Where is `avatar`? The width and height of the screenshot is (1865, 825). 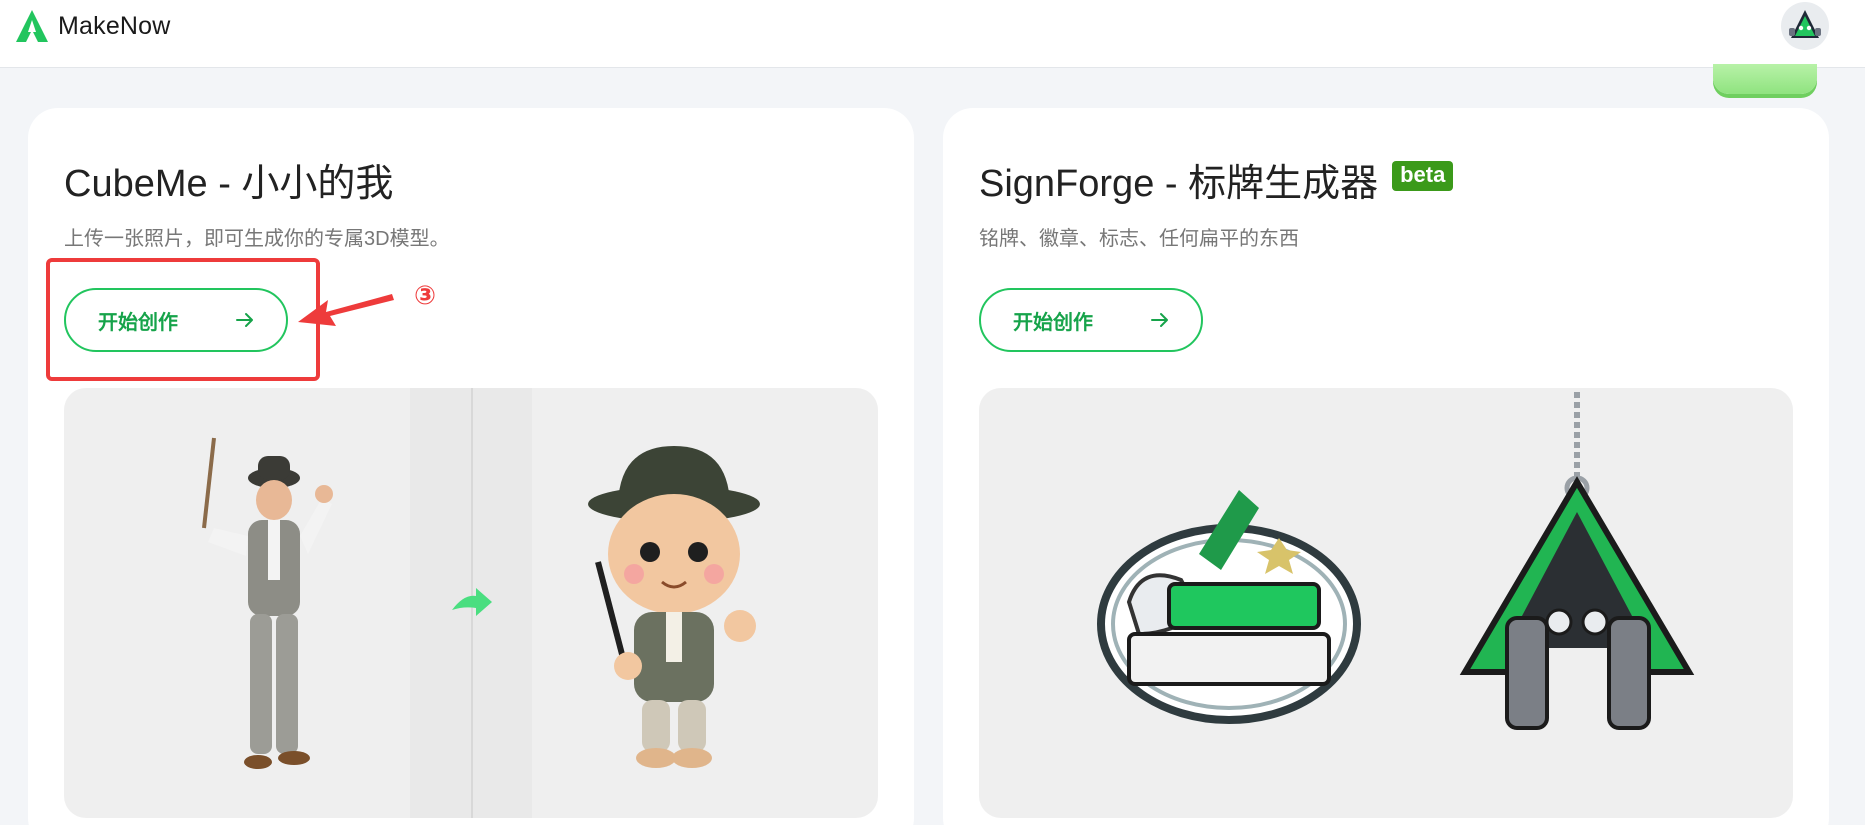 avatar is located at coordinates (1805, 26).